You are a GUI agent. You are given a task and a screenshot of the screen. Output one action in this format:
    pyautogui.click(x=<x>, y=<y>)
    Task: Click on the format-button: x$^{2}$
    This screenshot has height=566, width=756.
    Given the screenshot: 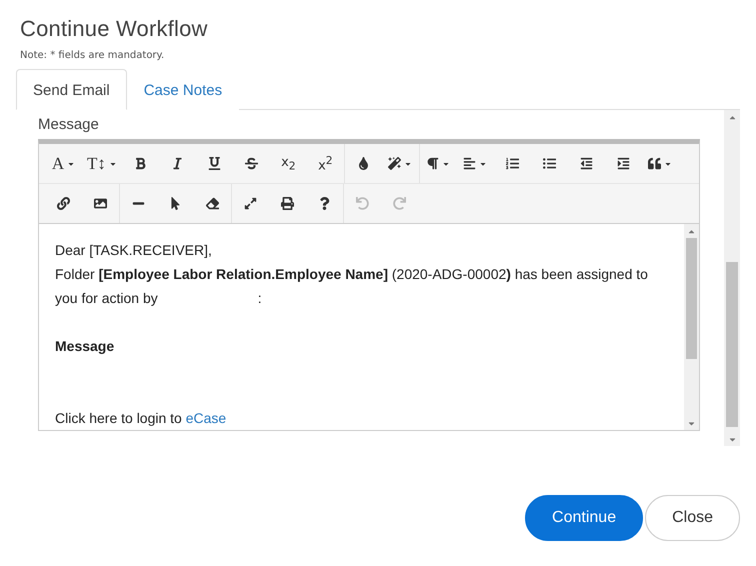 What is the action you would take?
    pyautogui.click(x=325, y=163)
    